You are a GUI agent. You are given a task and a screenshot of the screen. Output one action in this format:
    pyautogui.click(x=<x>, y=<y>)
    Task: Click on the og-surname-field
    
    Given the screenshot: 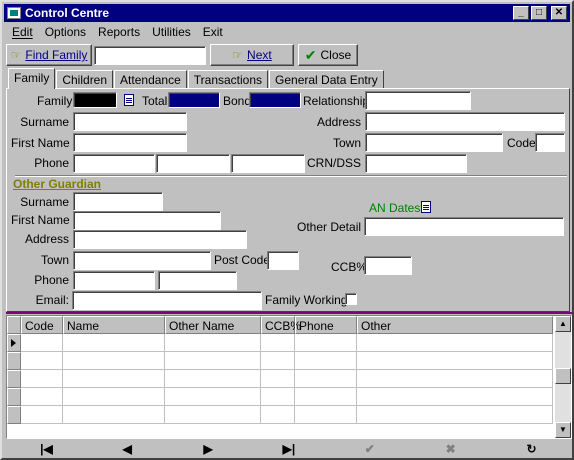 What is the action you would take?
    pyautogui.click(x=118, y=201)
    